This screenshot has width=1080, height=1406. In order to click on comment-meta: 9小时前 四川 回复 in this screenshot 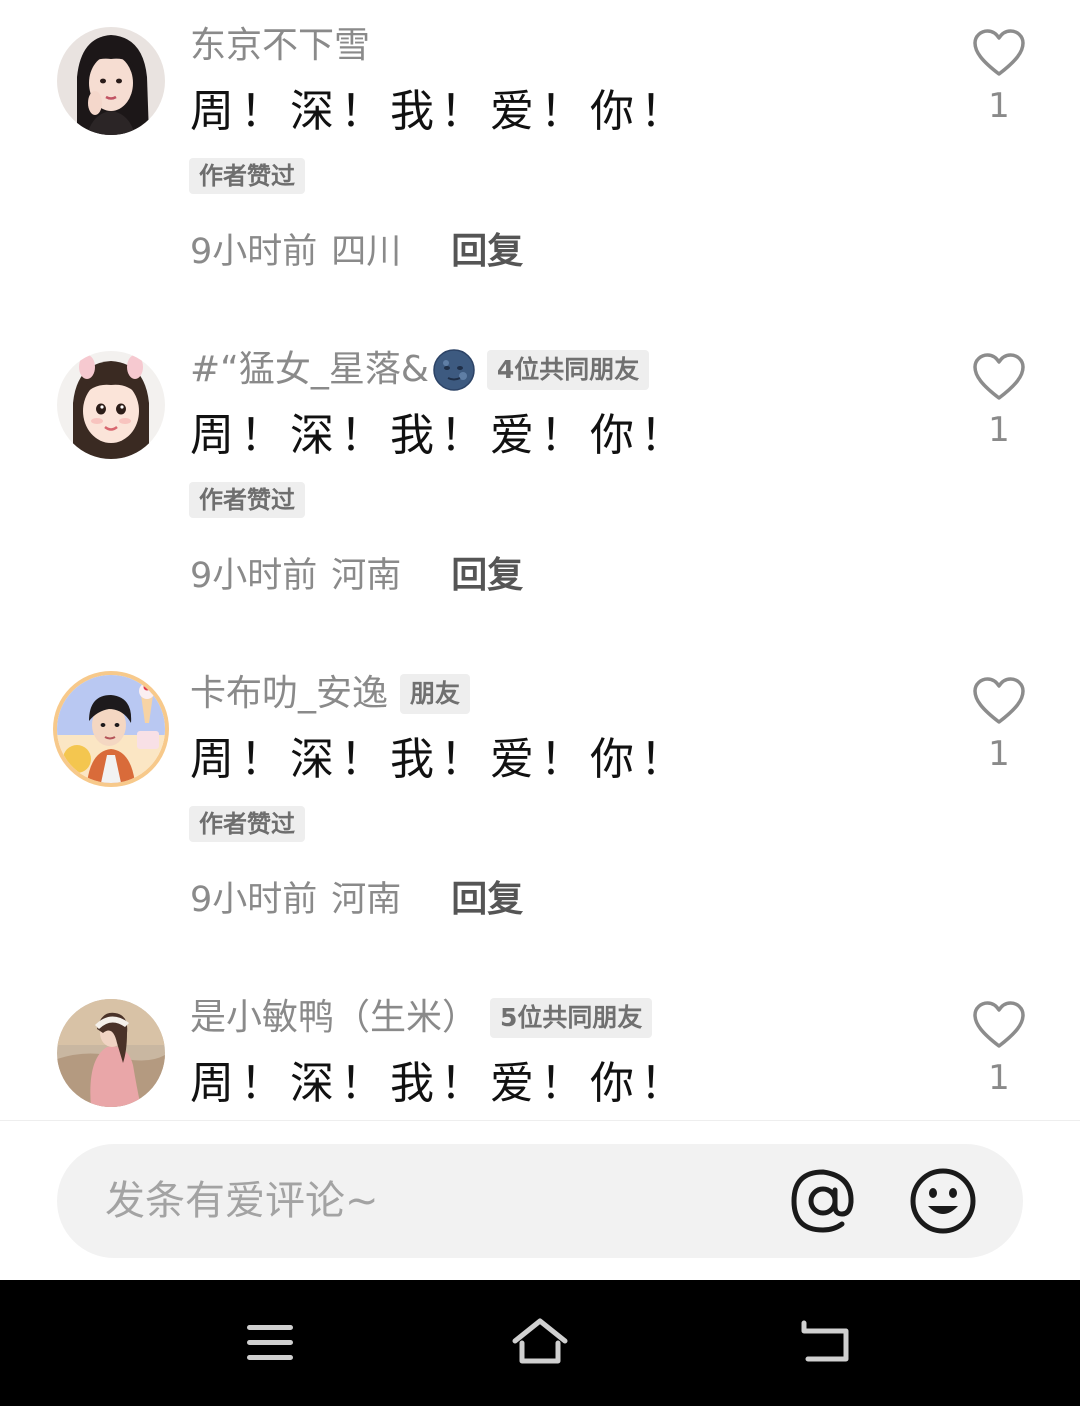, I will do `click(356, 252)`.